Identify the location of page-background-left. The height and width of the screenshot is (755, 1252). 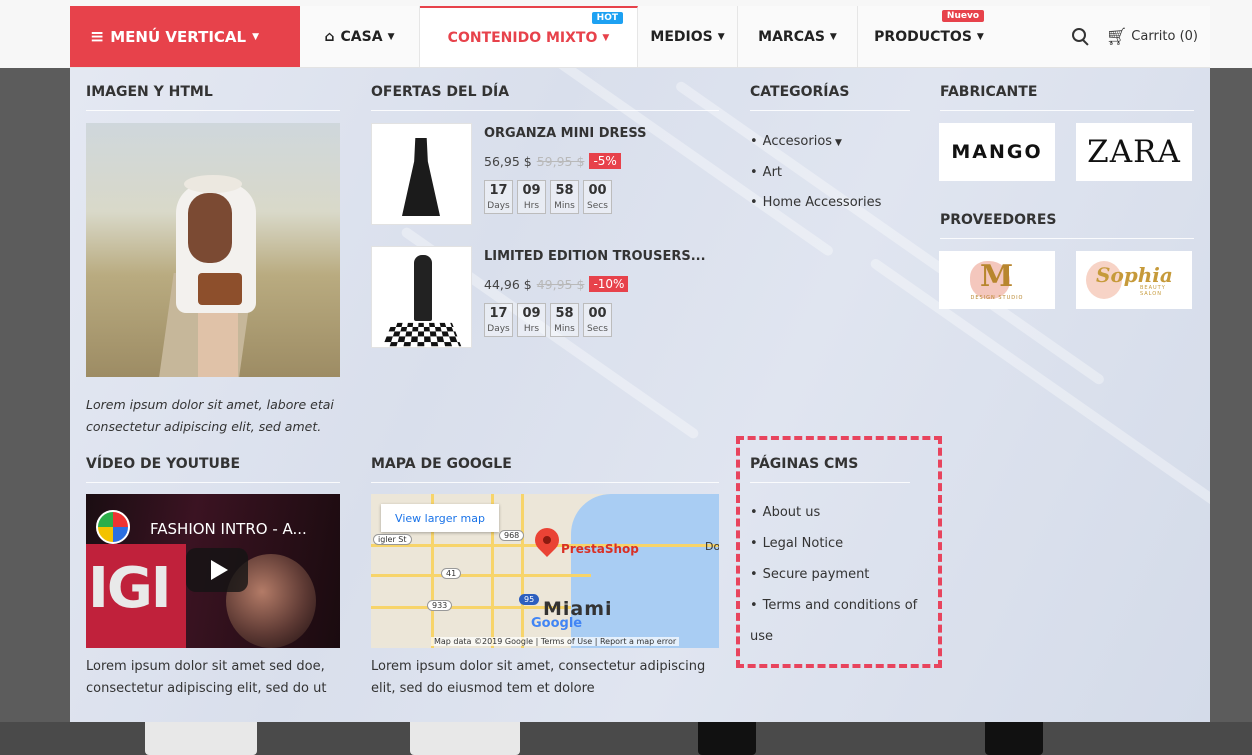
(35, 411).